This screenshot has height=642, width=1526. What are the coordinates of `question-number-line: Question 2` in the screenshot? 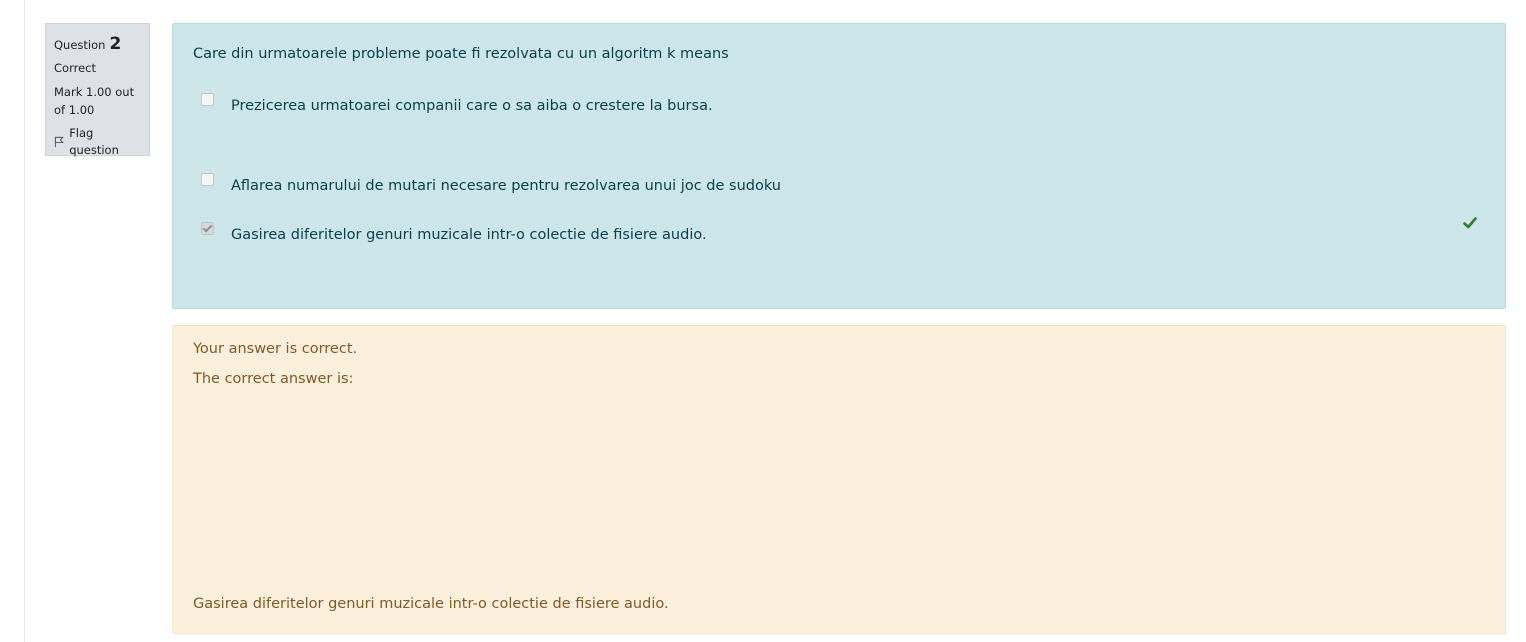 It's located at (97, 45).